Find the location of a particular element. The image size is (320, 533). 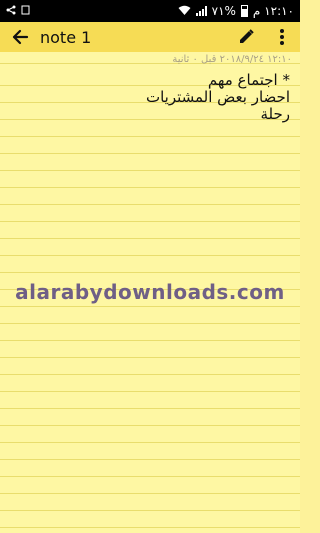

back-button is located at coordinates (20, 37).